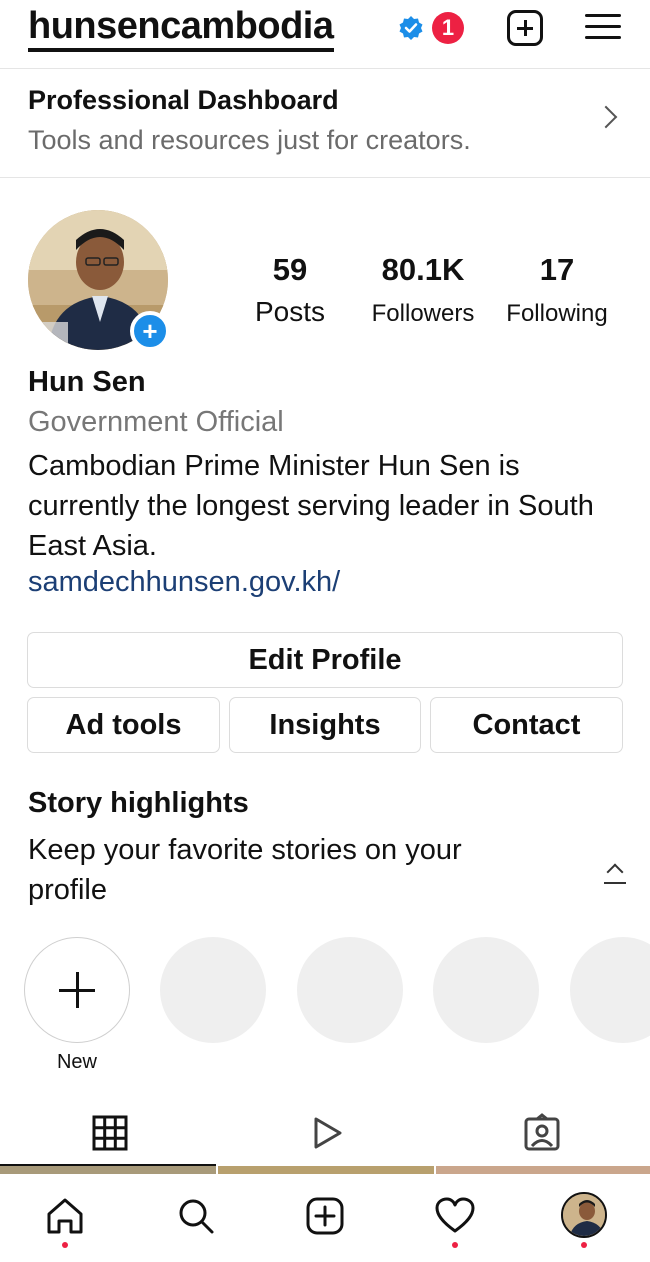 The width and height of the screenshot is (650, 1262). I want to click on create-icon, so click(325, 1216).